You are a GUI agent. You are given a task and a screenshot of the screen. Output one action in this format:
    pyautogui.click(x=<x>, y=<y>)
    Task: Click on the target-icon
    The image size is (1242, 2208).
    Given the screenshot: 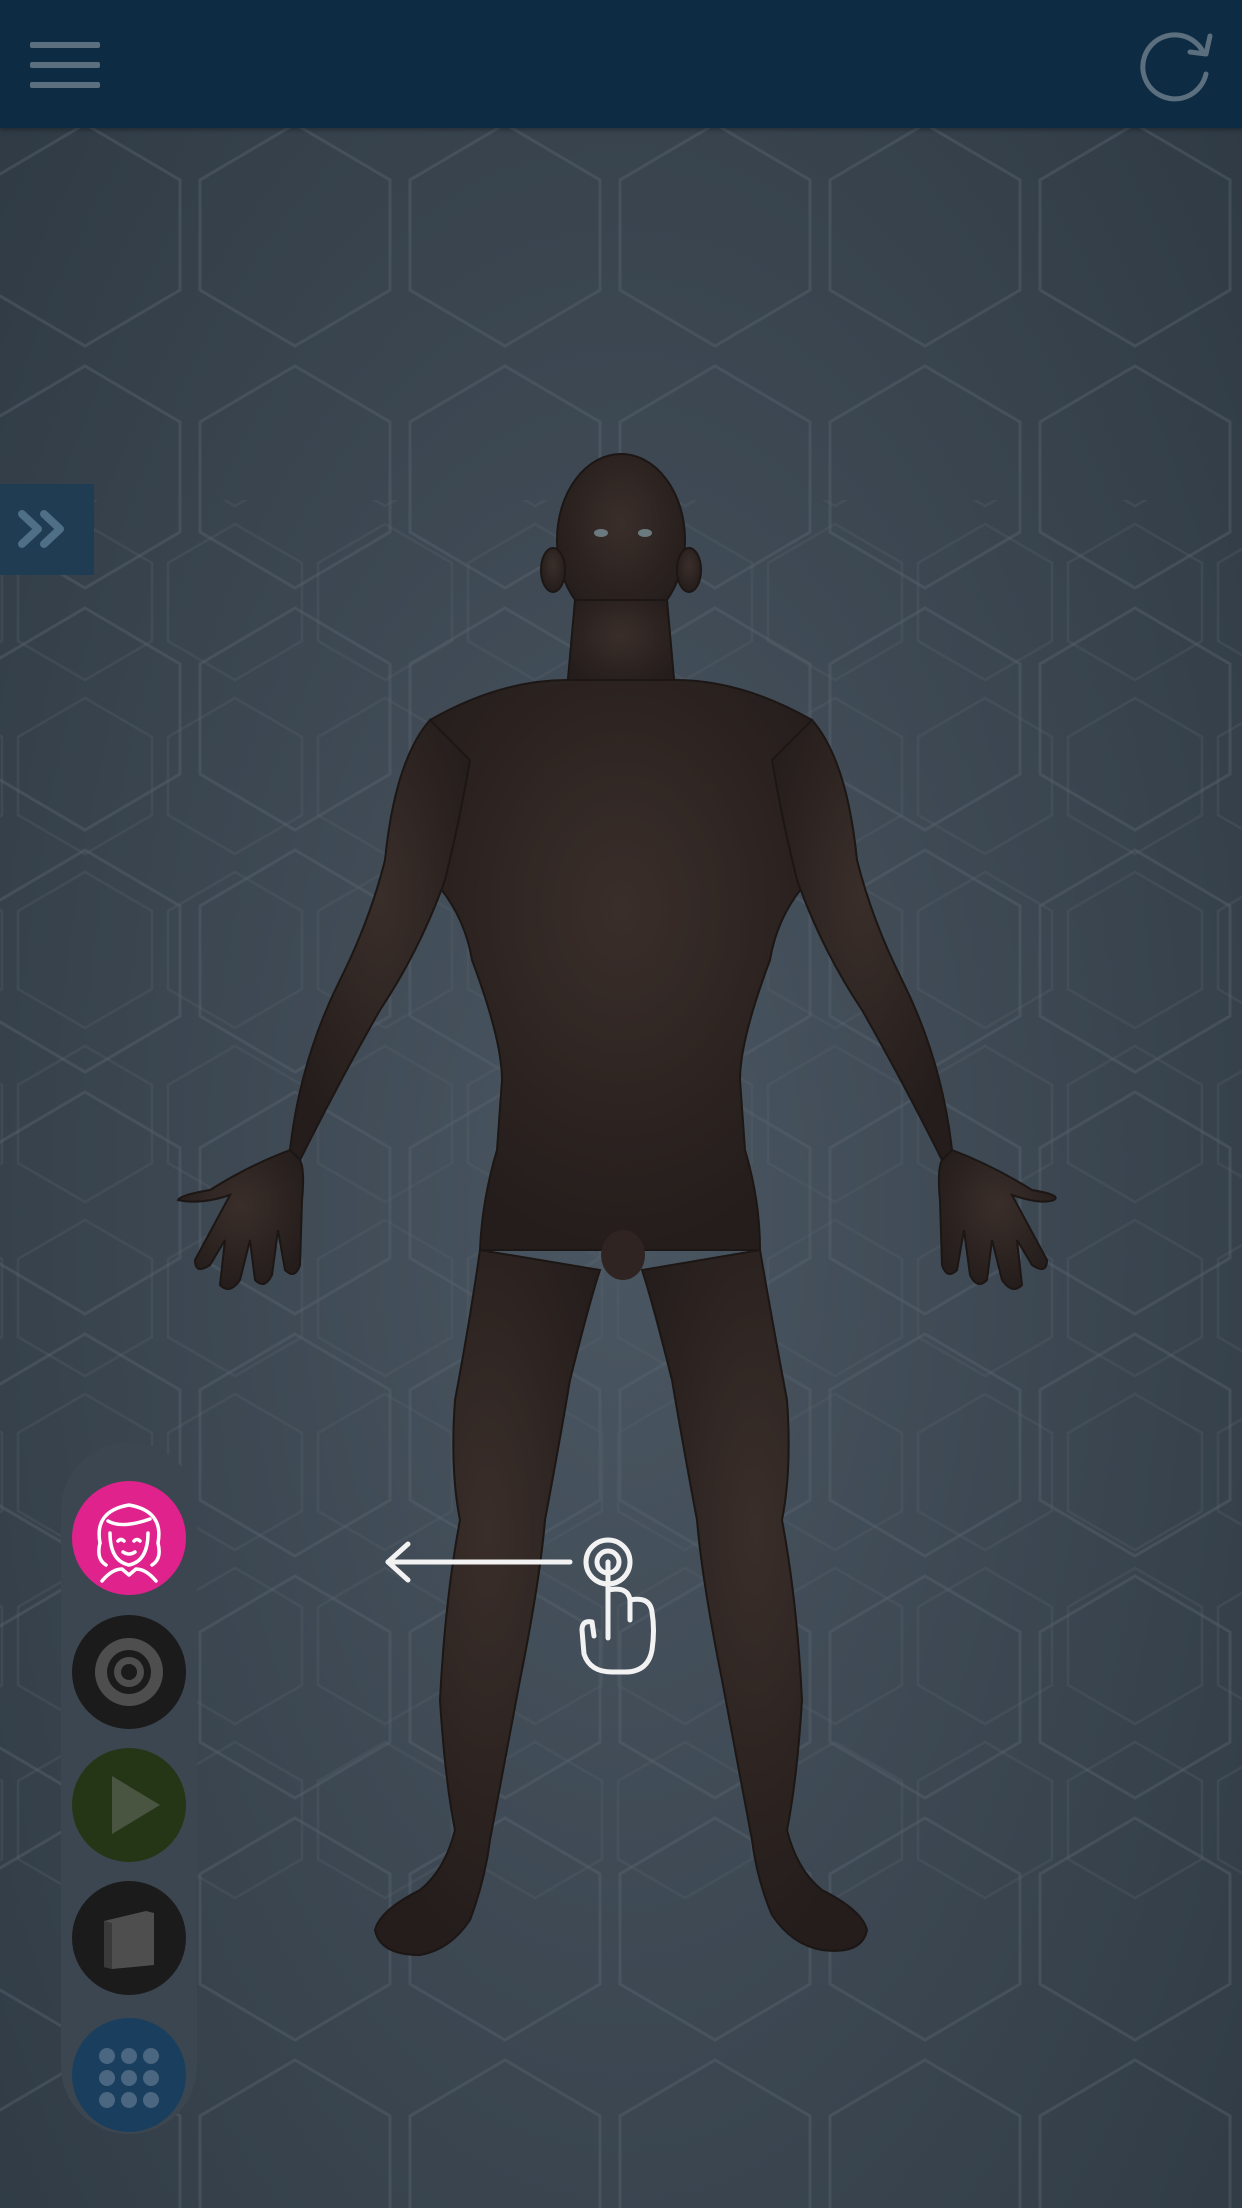 What is the action you would take?
    pyautogui.click(x=129, y=1672)
    